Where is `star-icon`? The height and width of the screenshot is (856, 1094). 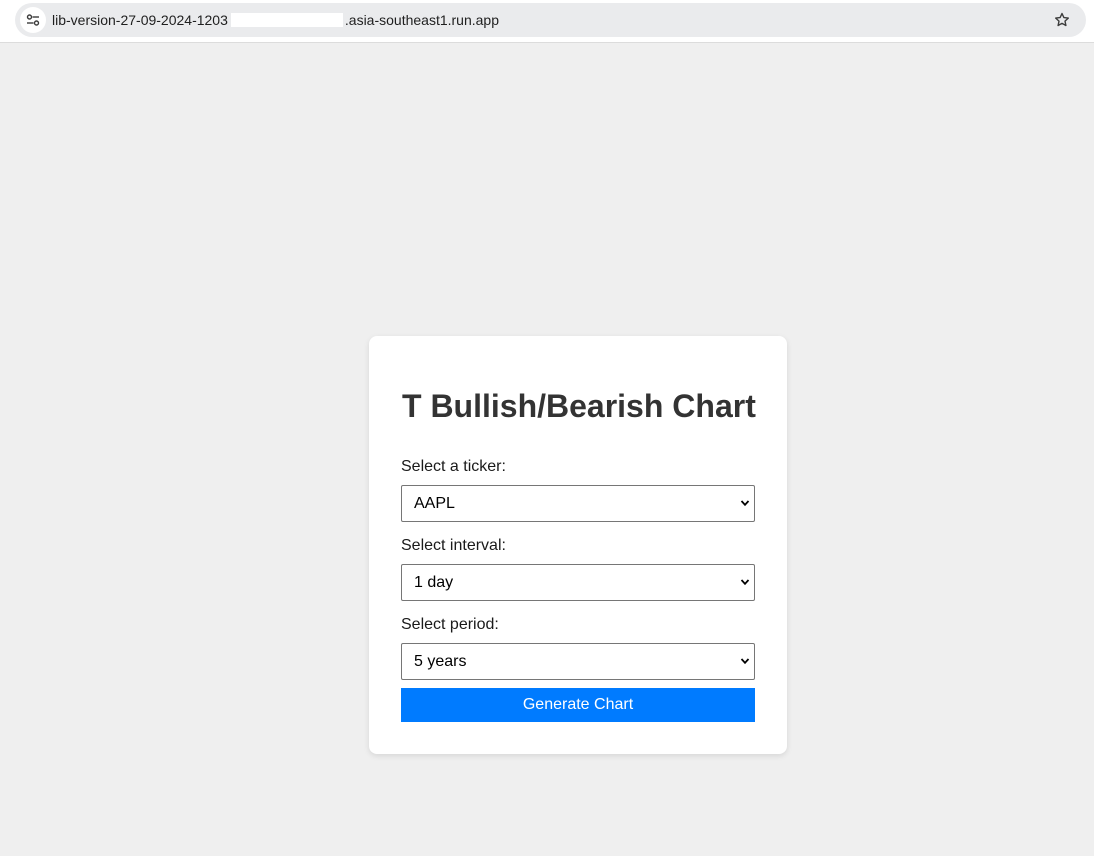 star-icon is located at coordinates (1062, 19).